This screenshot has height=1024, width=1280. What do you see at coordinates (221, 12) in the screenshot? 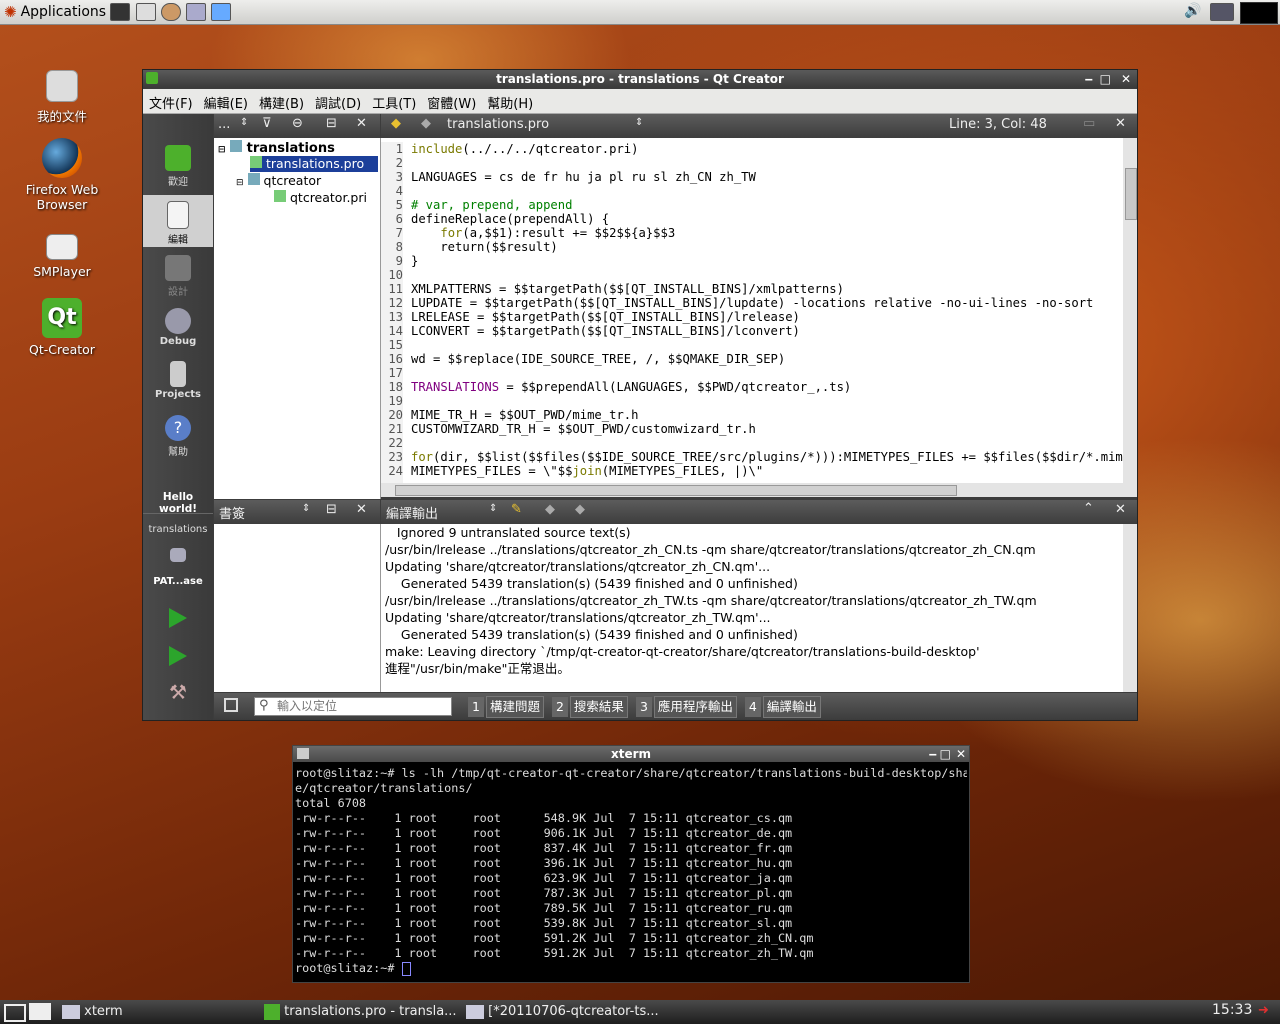
I see `control-box-launcher-icon` at bounding box center [221, 12].